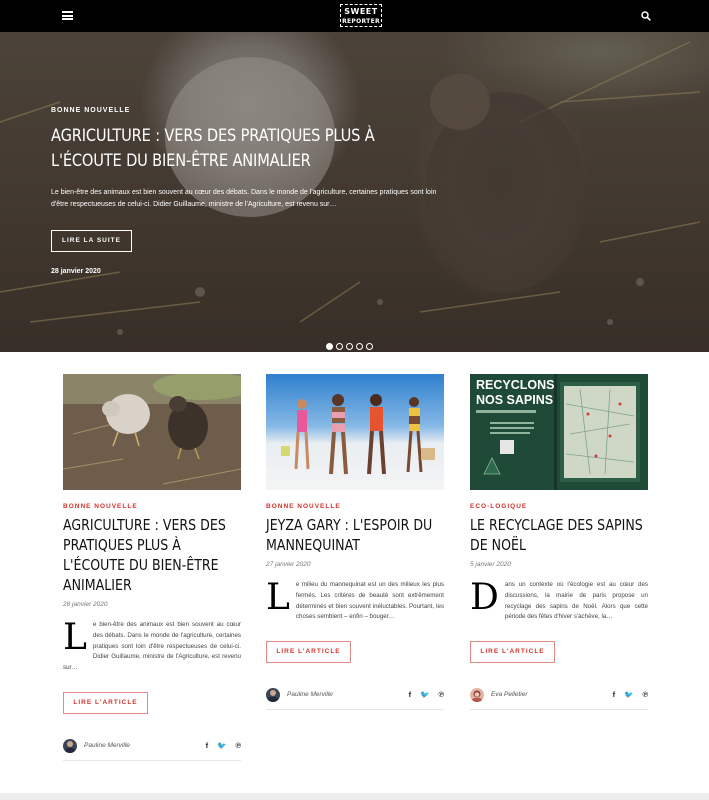 The width and height of the screenshot is (709, 800). Describe the element at coordinates (559, 535) in the screenshot. I see `article-title: LE RECYCLAGE DES SAPINS DE NOËL` at that location.